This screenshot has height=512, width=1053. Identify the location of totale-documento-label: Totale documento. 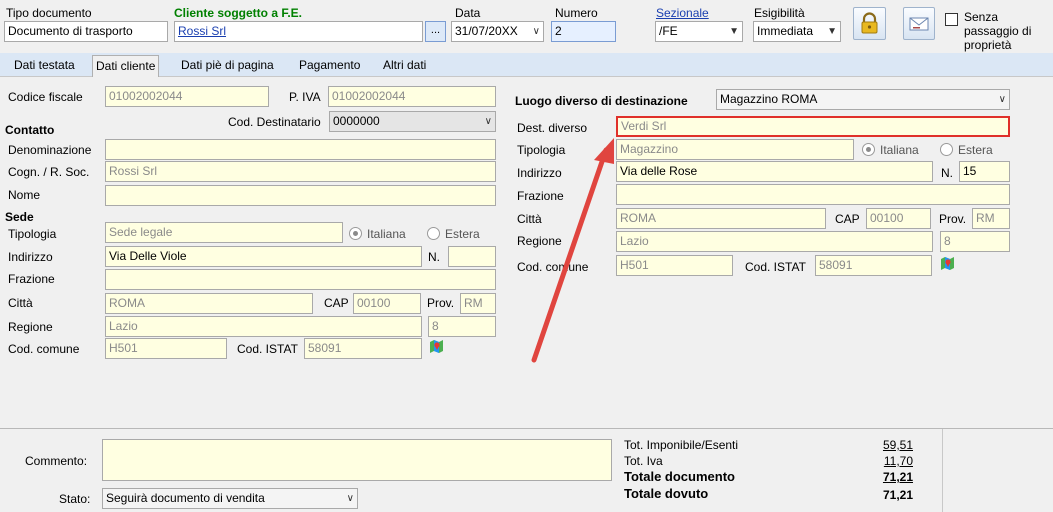
(679, 476).